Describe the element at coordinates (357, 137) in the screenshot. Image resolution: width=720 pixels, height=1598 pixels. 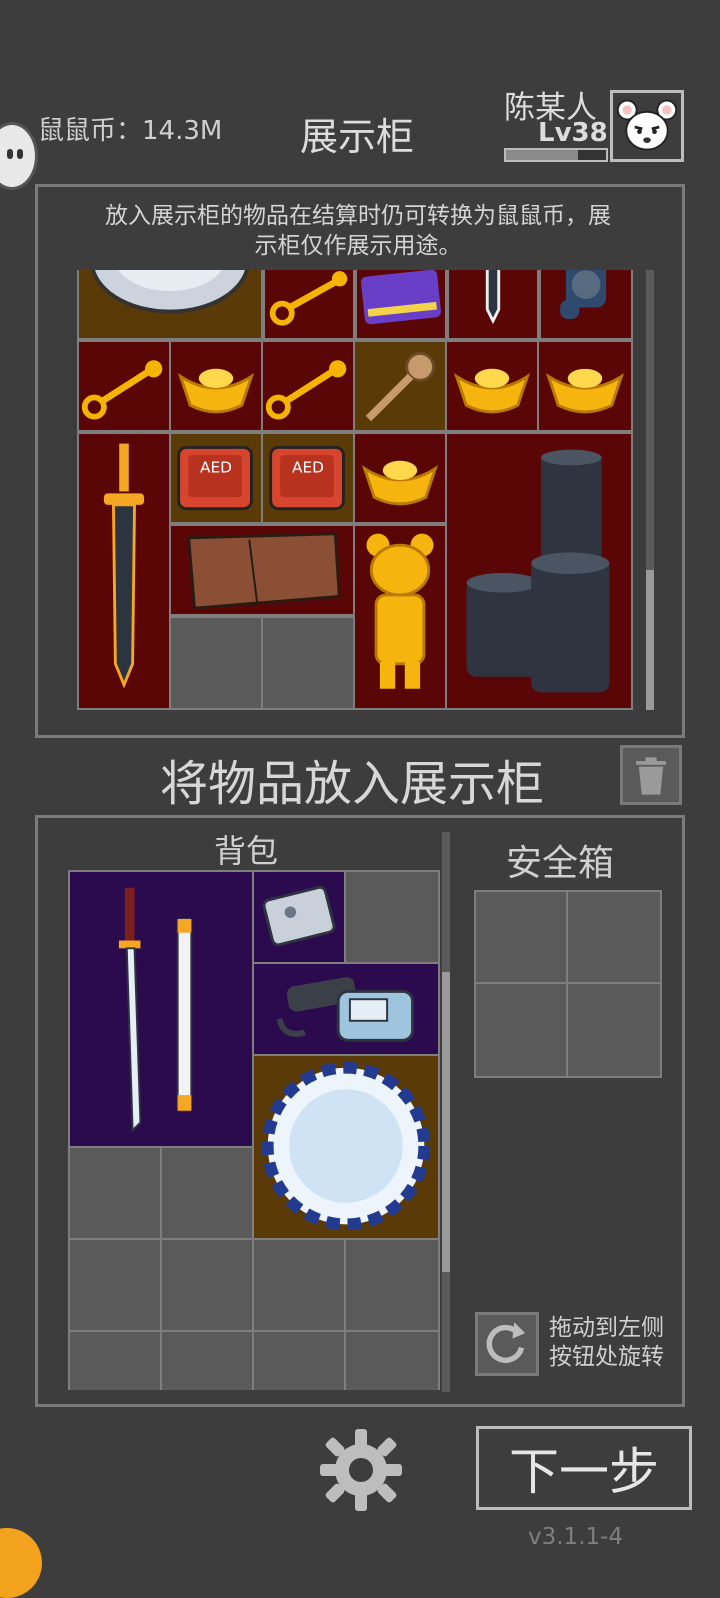
I see `page-title: 展示柜` at that location.